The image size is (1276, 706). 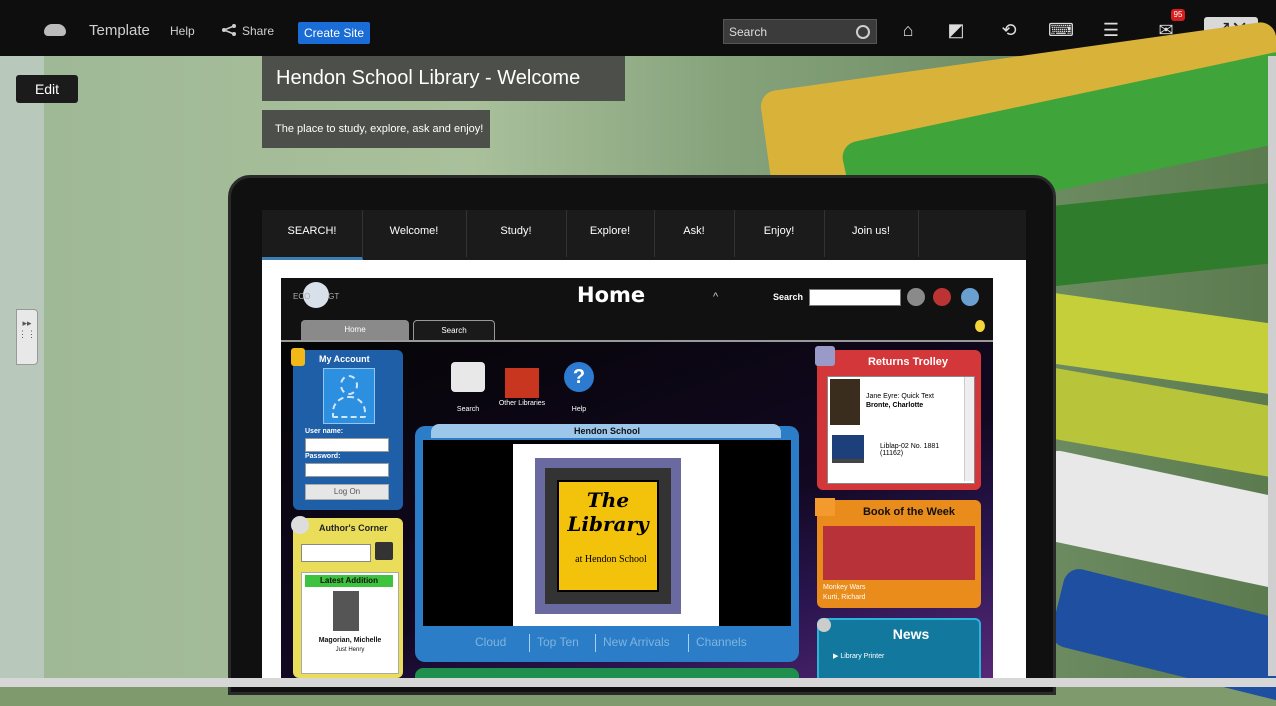 What do you see at coordinates (347, 492) in the screenshot?
I see `logon-button: Log On` at bounding box center [347, 492].